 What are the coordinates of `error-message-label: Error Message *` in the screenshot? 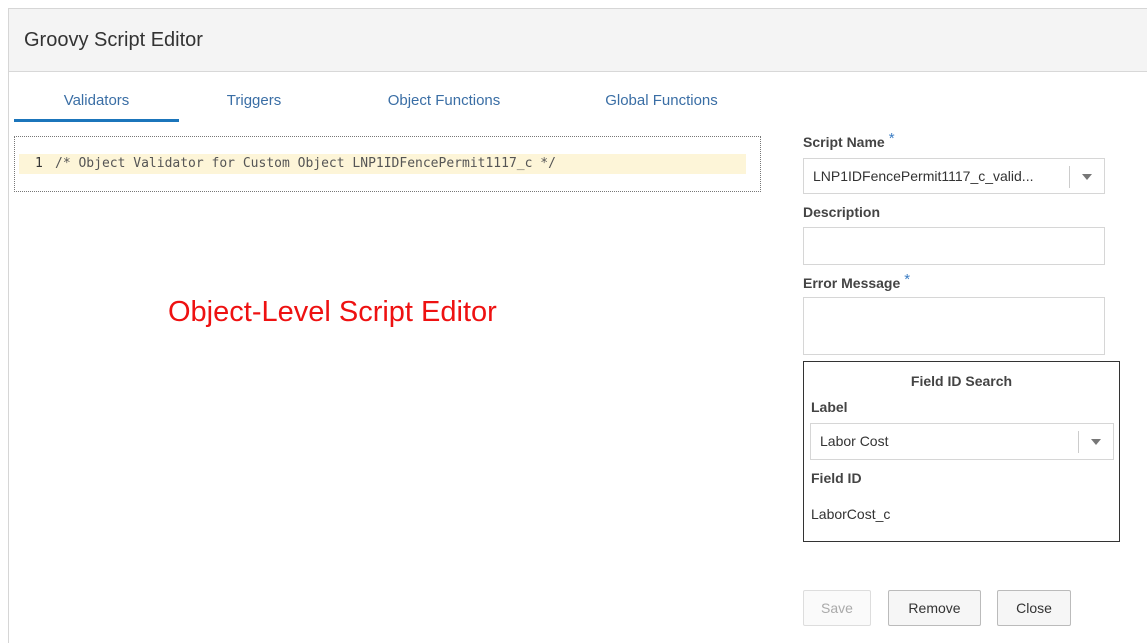 It's located at (856, 281).